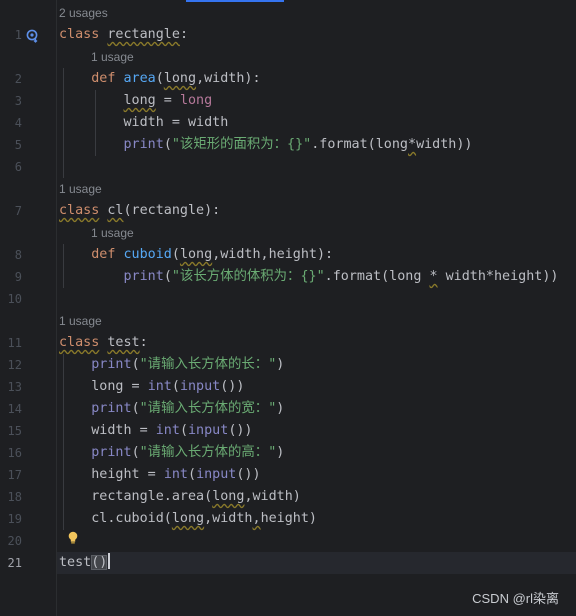 This screenshot has width=576, height=616. I want to click on code-line: 5 print("该矩形的面积为：{}".format(long*width)), so click(288, 145).